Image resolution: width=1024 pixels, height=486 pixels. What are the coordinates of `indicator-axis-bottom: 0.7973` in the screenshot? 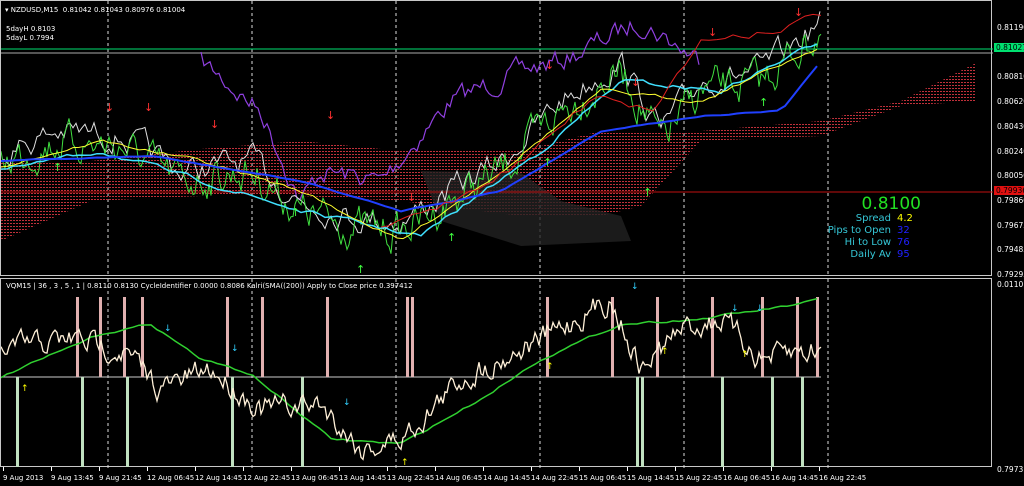 It's located at (1010, 469).